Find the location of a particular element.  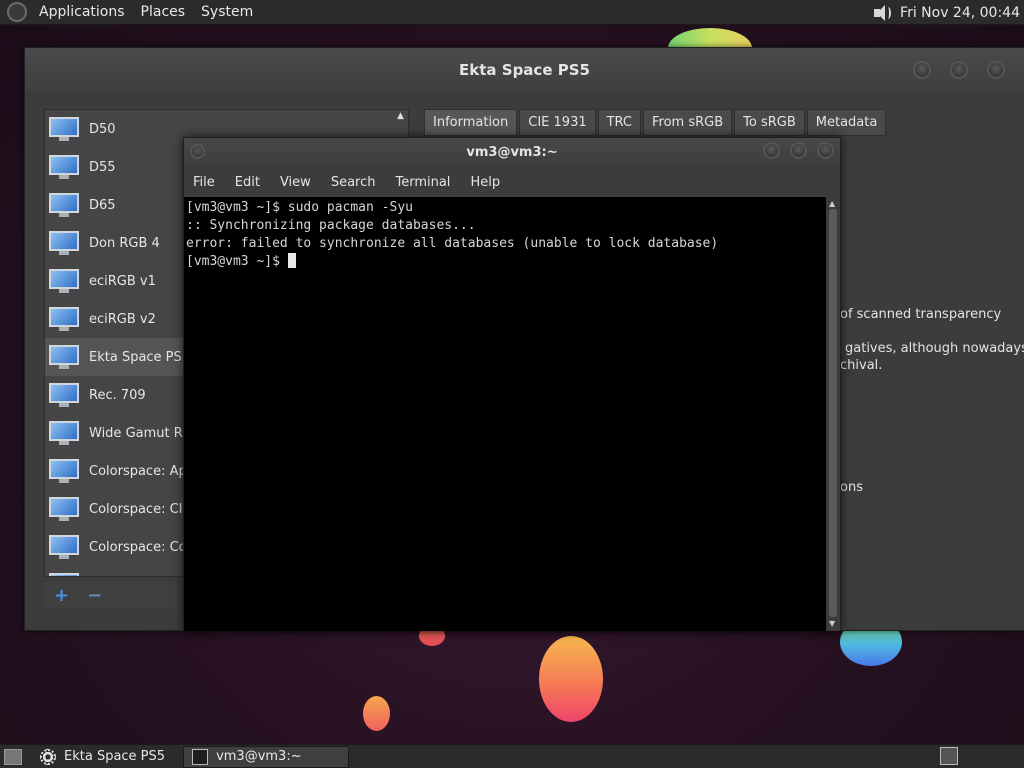

taskbar-item-label: Ekta Space PS5 is located at coordinates (115, 756).